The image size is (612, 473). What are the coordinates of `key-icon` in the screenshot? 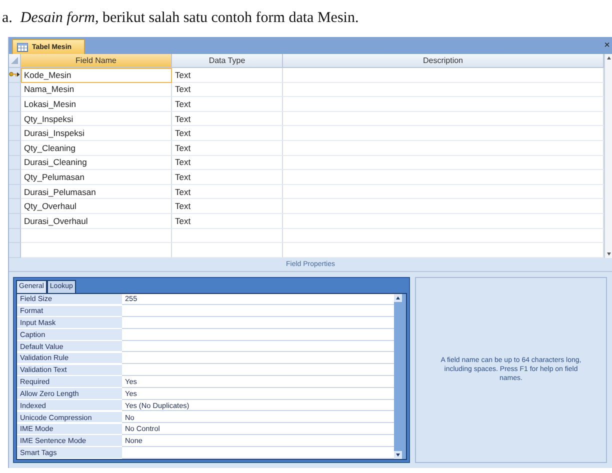 It's located at (13, 74).